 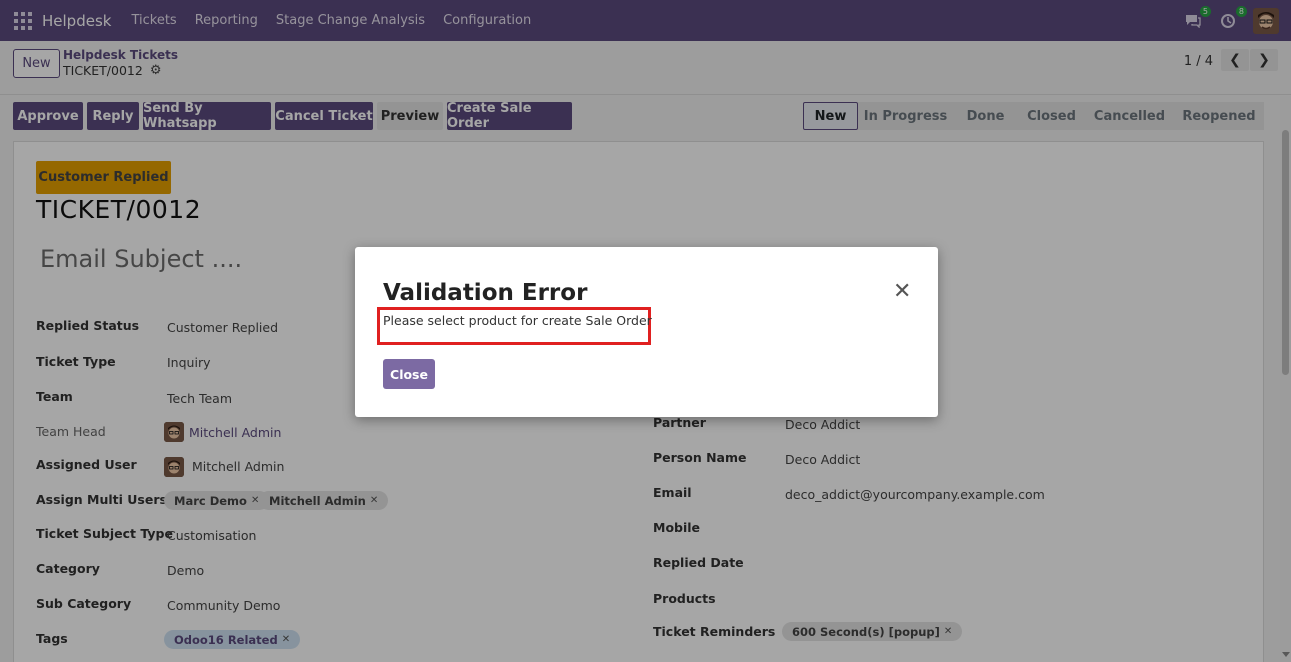 I want to click on dialog-title: Validation Error, so click(x=485, y=293).